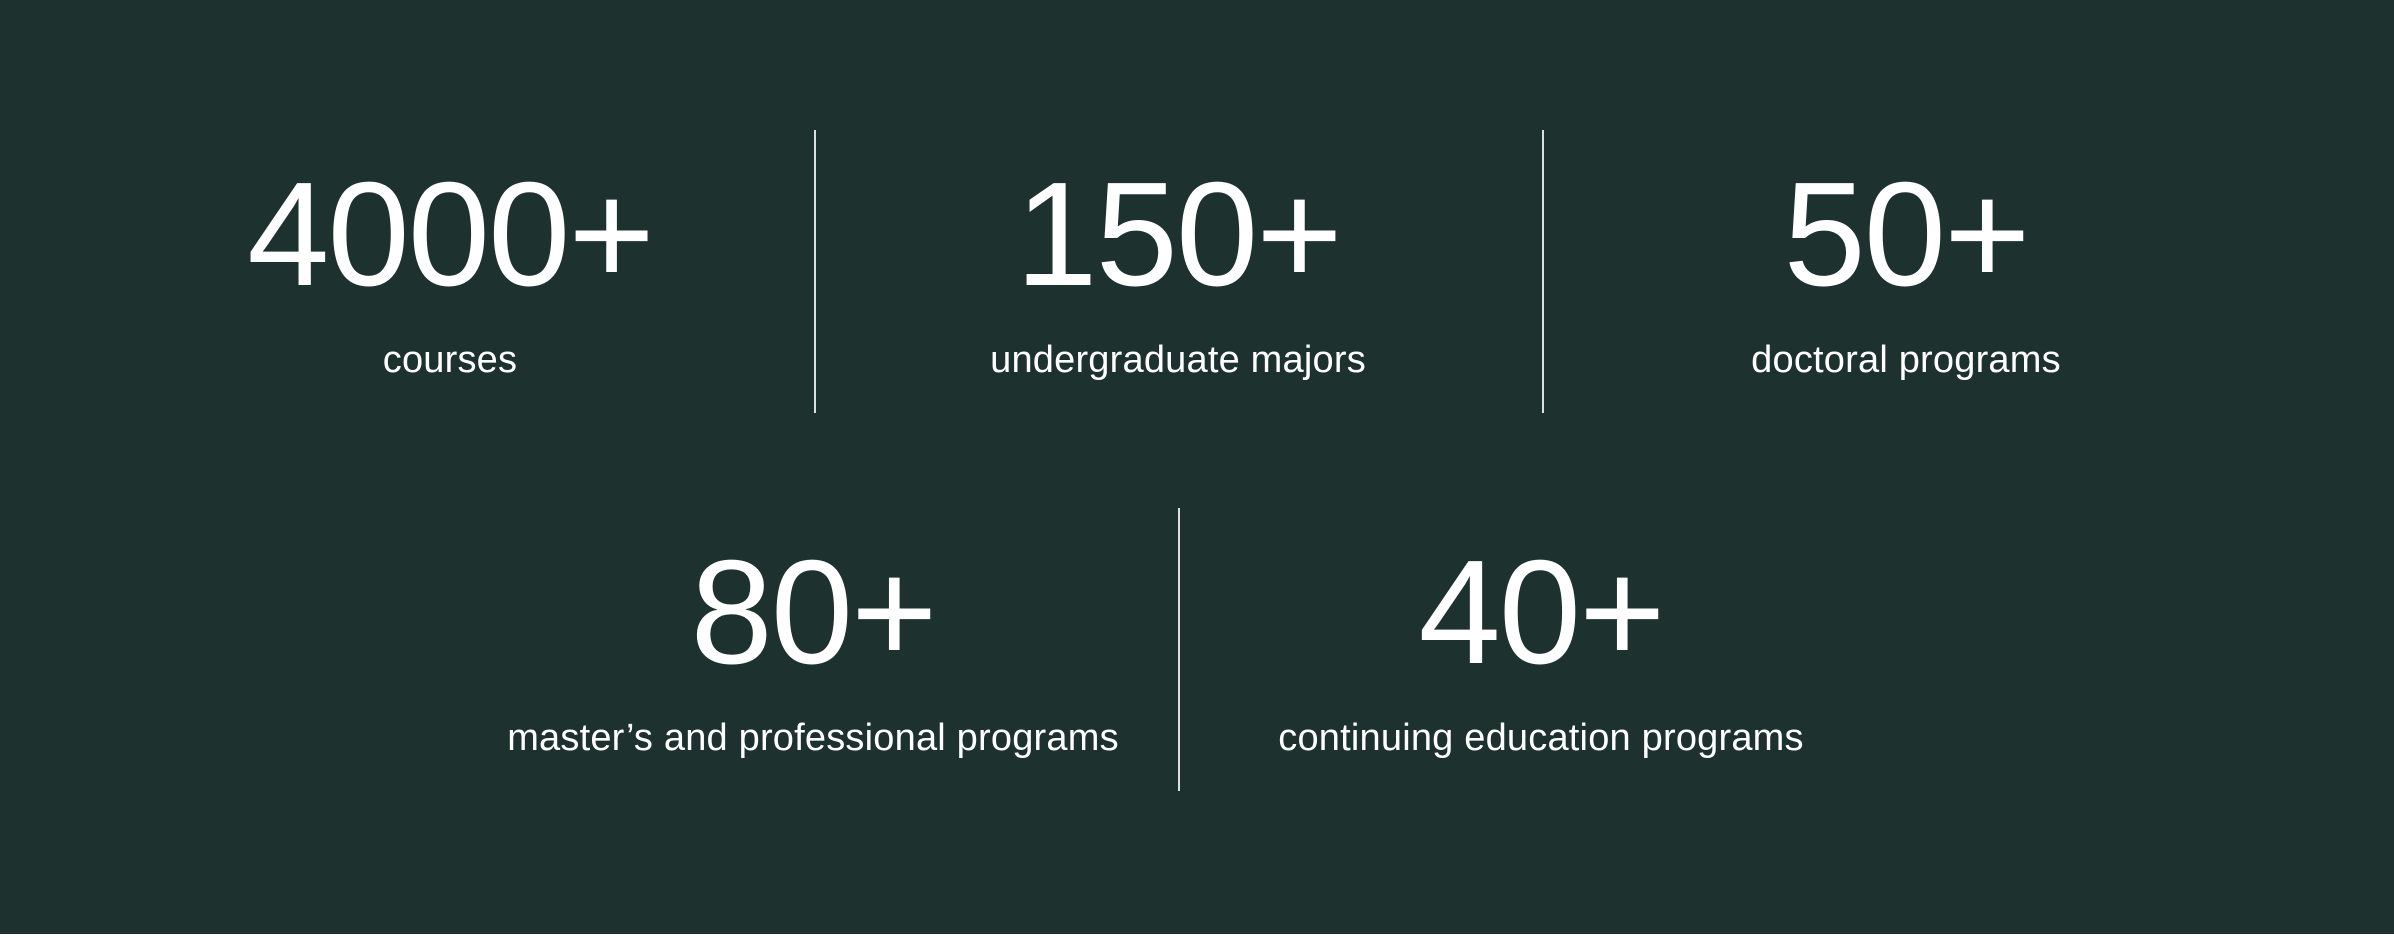 The image size is (2394, 938). I want to click on stat-label: continuing education programs, so click(1541, 738).